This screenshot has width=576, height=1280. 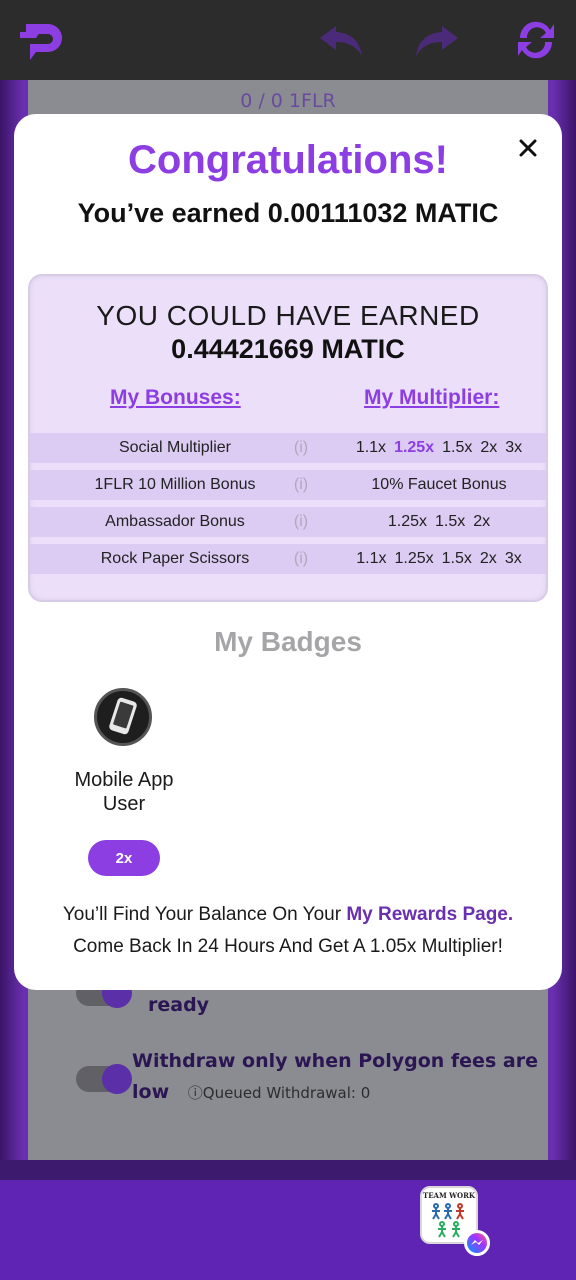 What do you see at coordinates (151, 1092) in the screenshot?
I see `withdraw-label-low: low` at bounding box center [151, 1092].